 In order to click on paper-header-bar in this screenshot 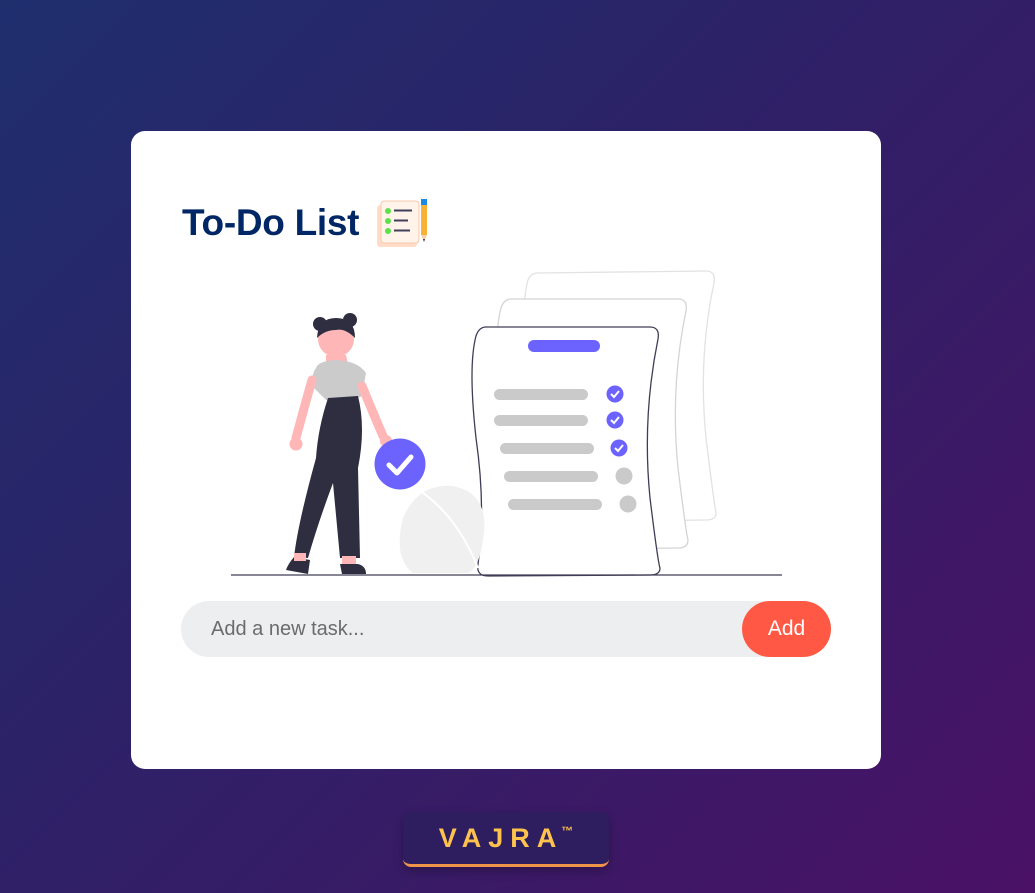, I will do `click(564, 346)`.